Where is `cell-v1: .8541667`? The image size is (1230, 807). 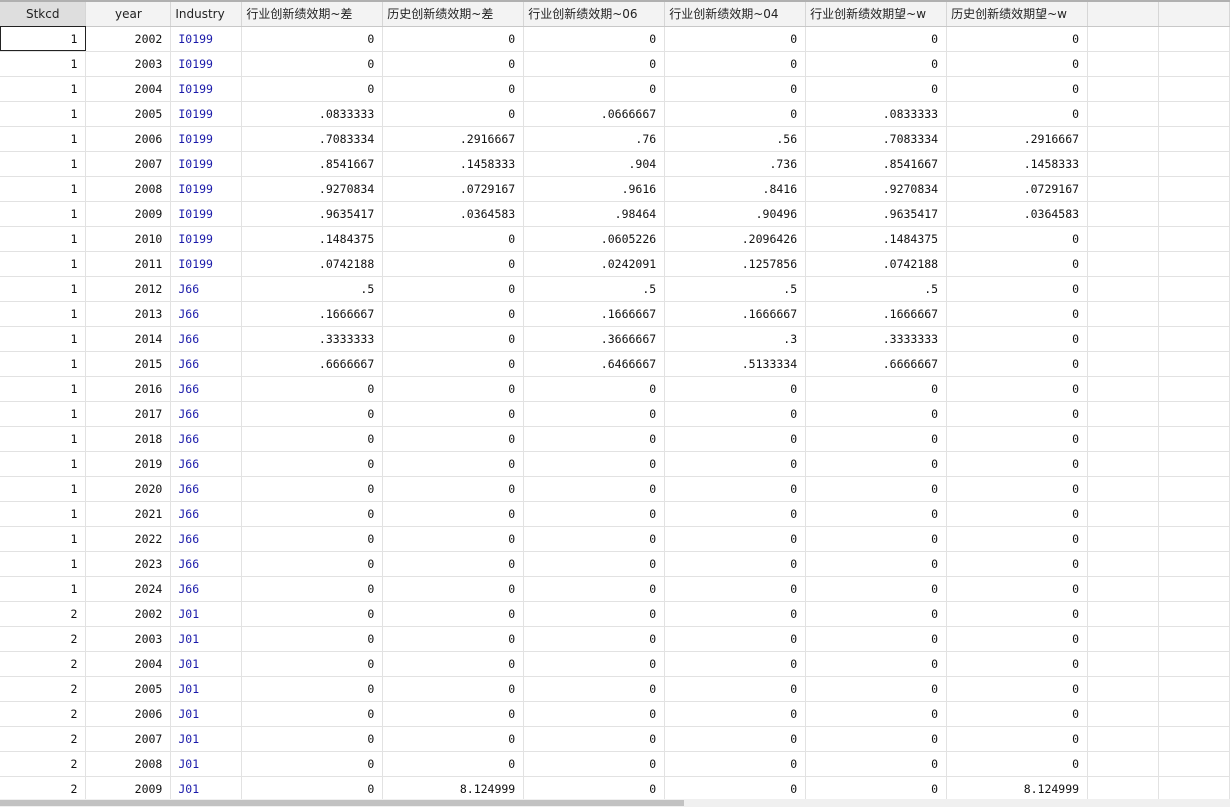
cell-v1: .8541667 is located at coordinates (312, 164).